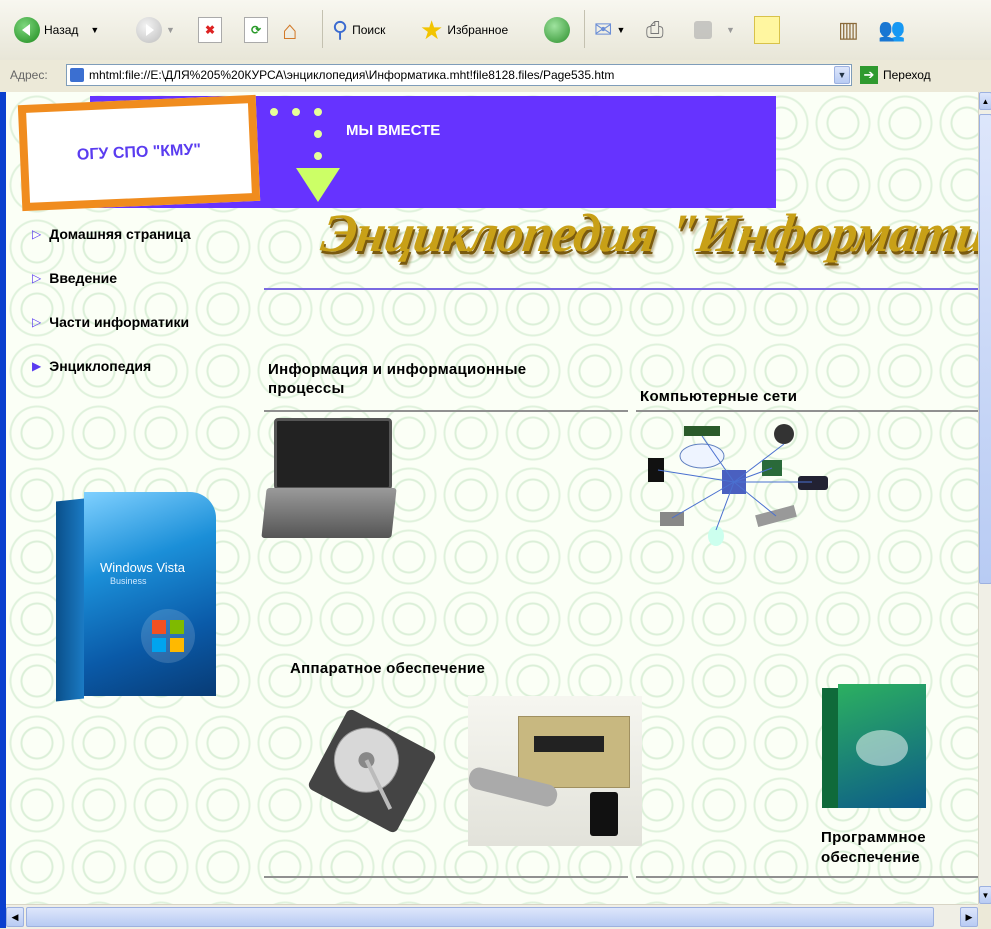 This screenshot has height=929, width=991. What do you see at coordinates (77, 75) in the screenshot?
I see `page-icon` at bounding box center [77, 75].